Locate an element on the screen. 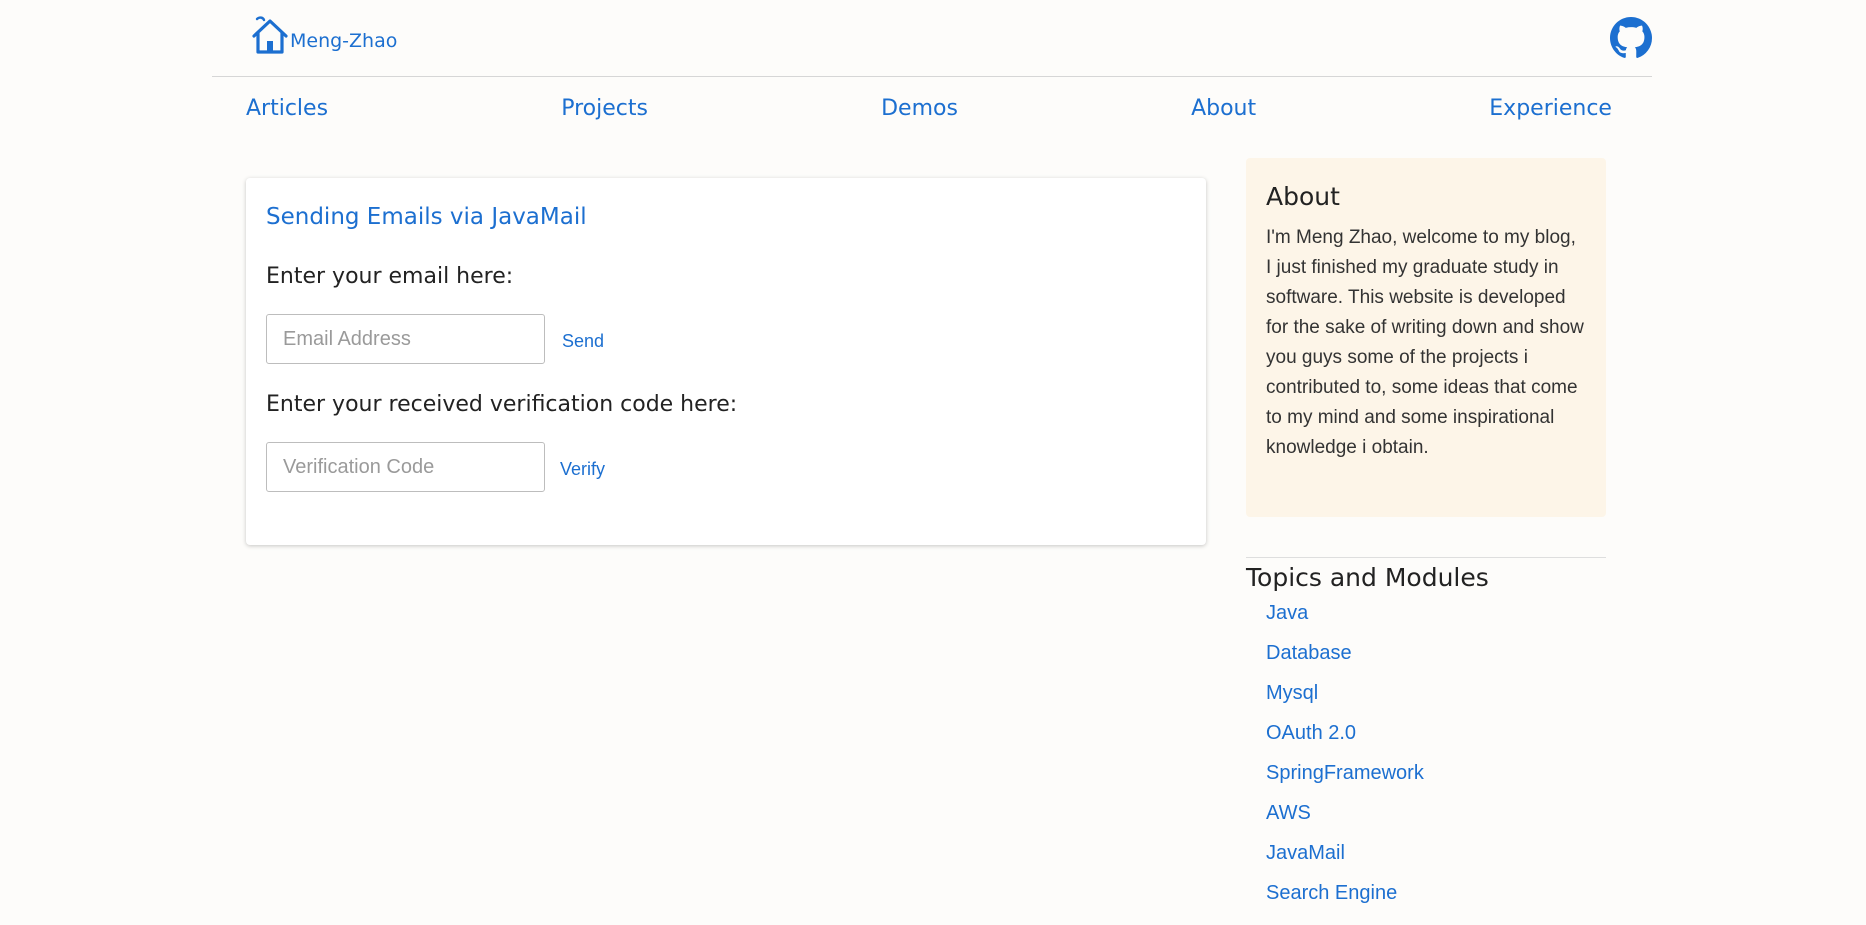  brand-name: Meng-Zhao is located at coordinates (344, 41).